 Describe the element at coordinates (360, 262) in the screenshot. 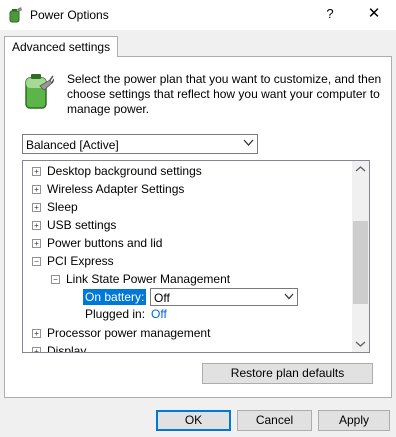

I see `scrollbar-thumb` at that location.